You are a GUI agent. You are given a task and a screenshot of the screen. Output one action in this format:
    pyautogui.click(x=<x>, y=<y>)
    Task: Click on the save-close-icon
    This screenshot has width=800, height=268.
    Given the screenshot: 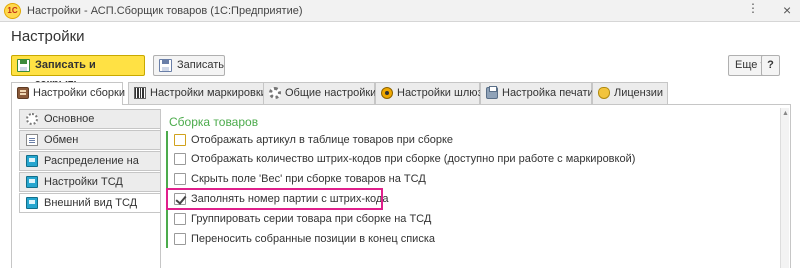 What is the action you would take?
    pyautogui.click(x=23, y=65)
    